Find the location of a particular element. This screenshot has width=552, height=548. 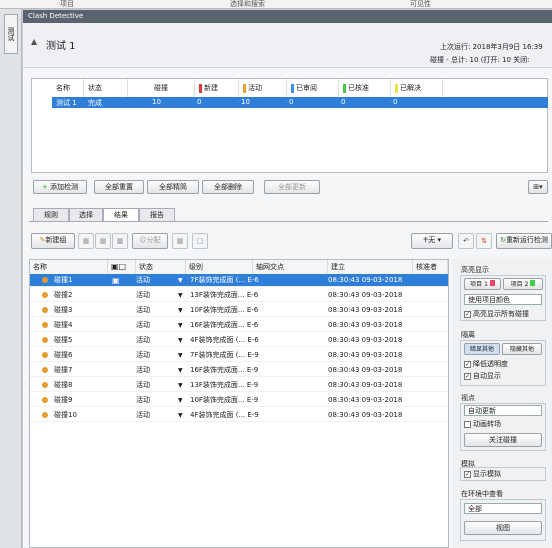

col-approved: 已核准 is located at coordinates (365, 88).